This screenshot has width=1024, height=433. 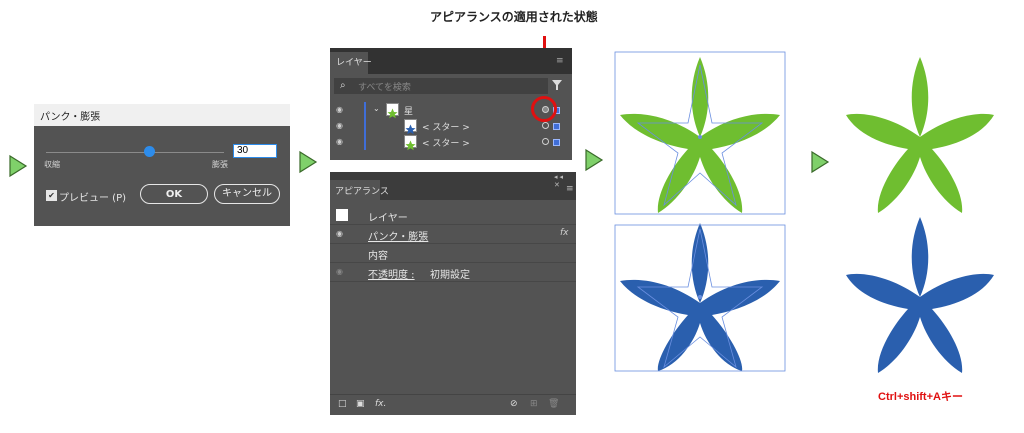 I want to click on preview-label: プレビュー (P), so click(x=92, y=196).